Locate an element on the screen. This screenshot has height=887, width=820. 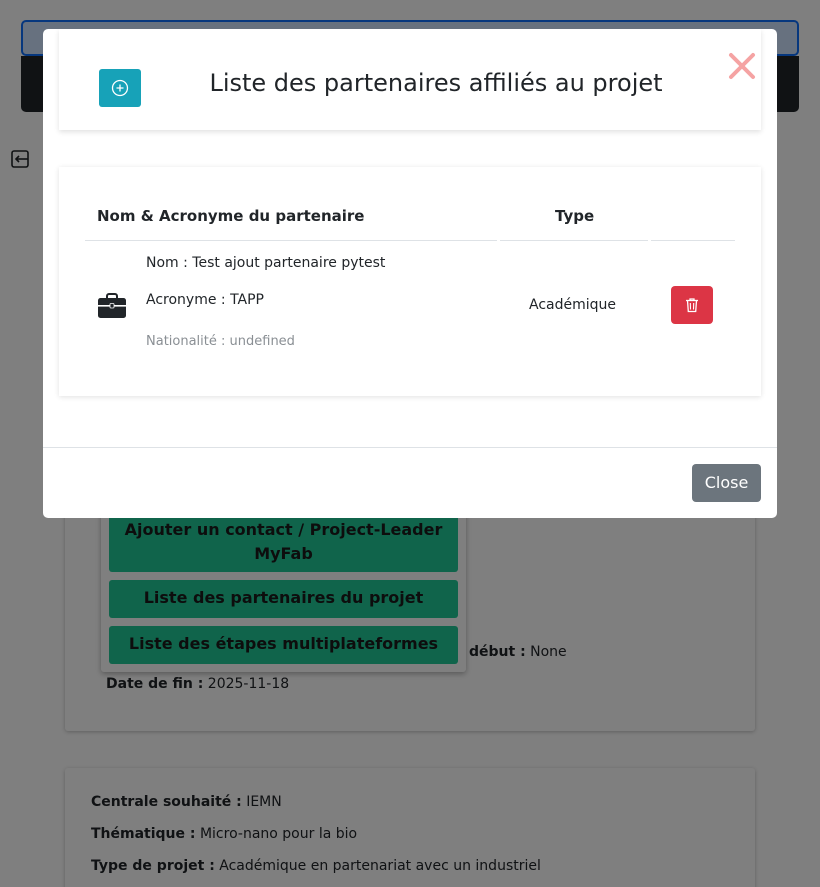
delete-partner-button is located at coordinates (692, 305).